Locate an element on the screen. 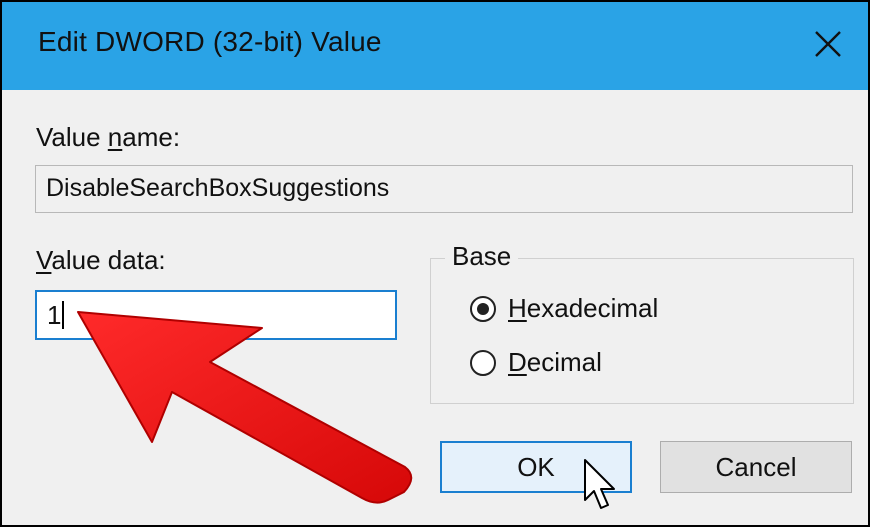 Image resolution: width=870 pixels, height=527 pixels. window-title: Edit DWORD (32-bit) Value is located at coordinates (210, 41).